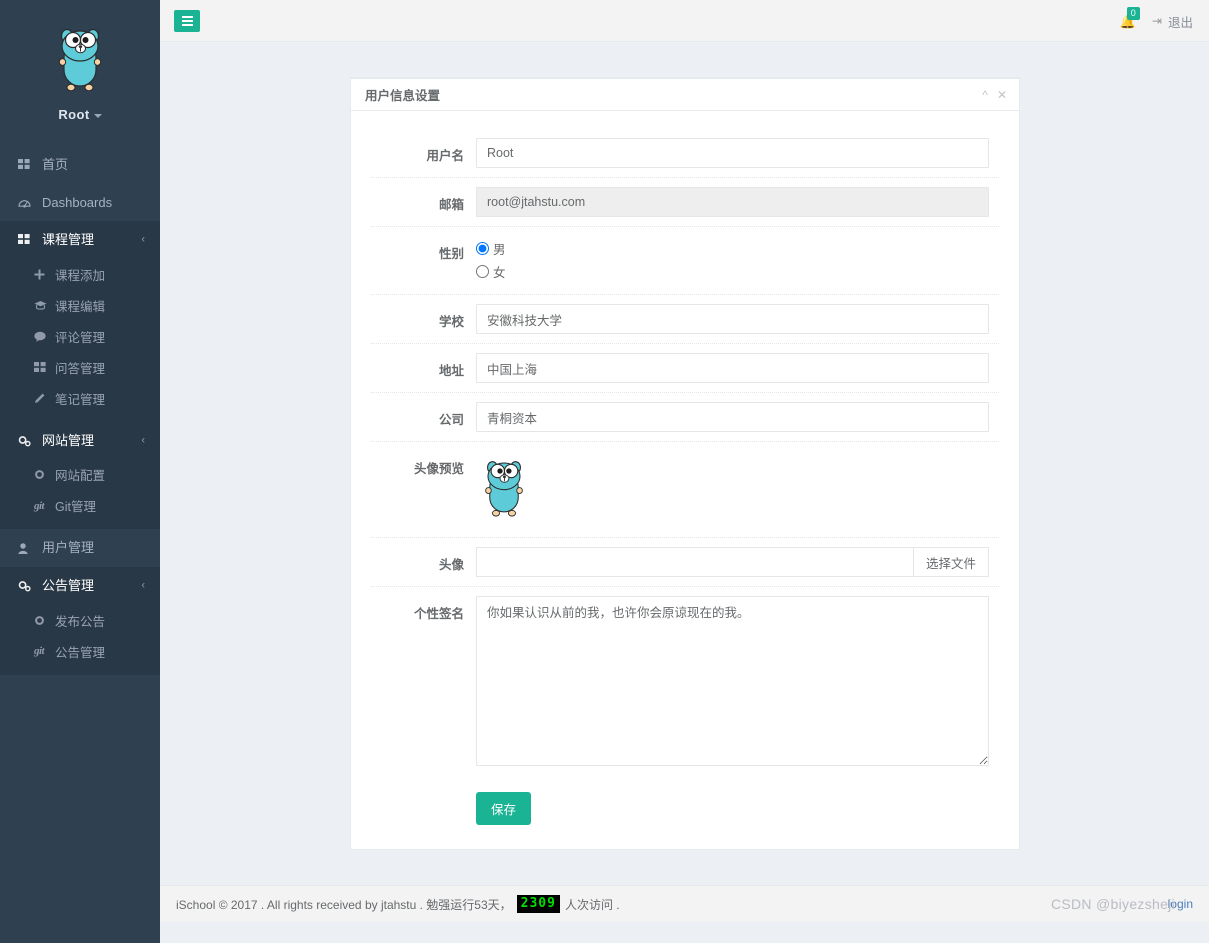  I want to click on logout-label: 退出, so click(1180, 22).